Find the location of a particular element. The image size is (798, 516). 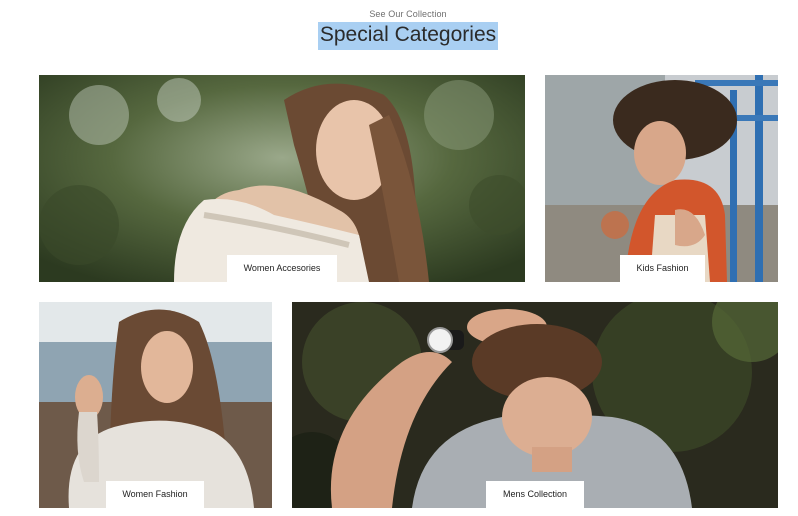

category-tile-women-fashion: Women Fashion is located at coordinates (155, 405).